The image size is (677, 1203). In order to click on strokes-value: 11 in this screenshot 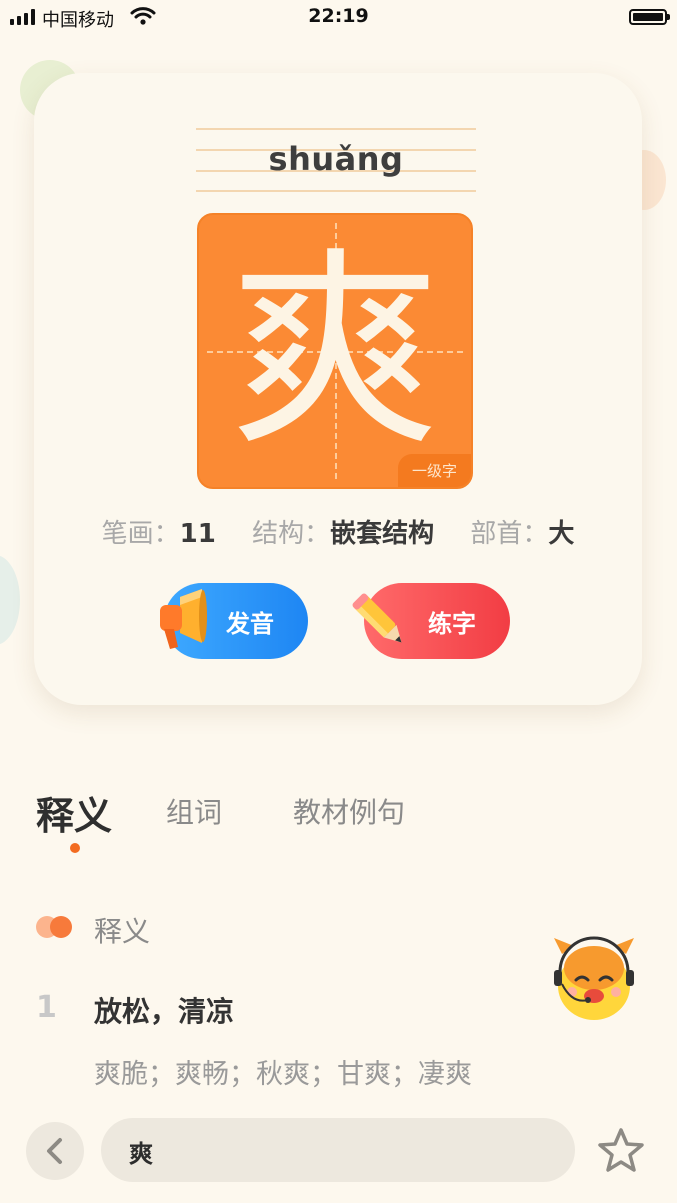, I will do `click(197, 534)`.